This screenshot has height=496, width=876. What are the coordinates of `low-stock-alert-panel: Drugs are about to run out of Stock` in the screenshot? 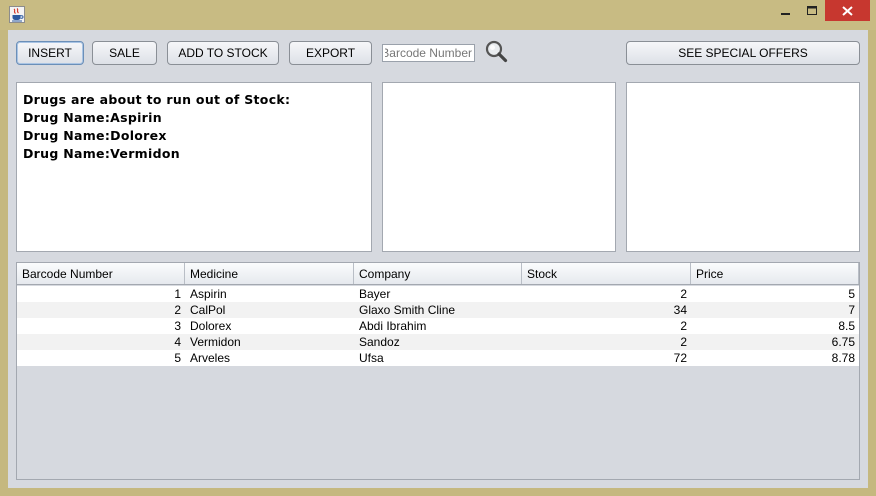 It's located at (194, 167).